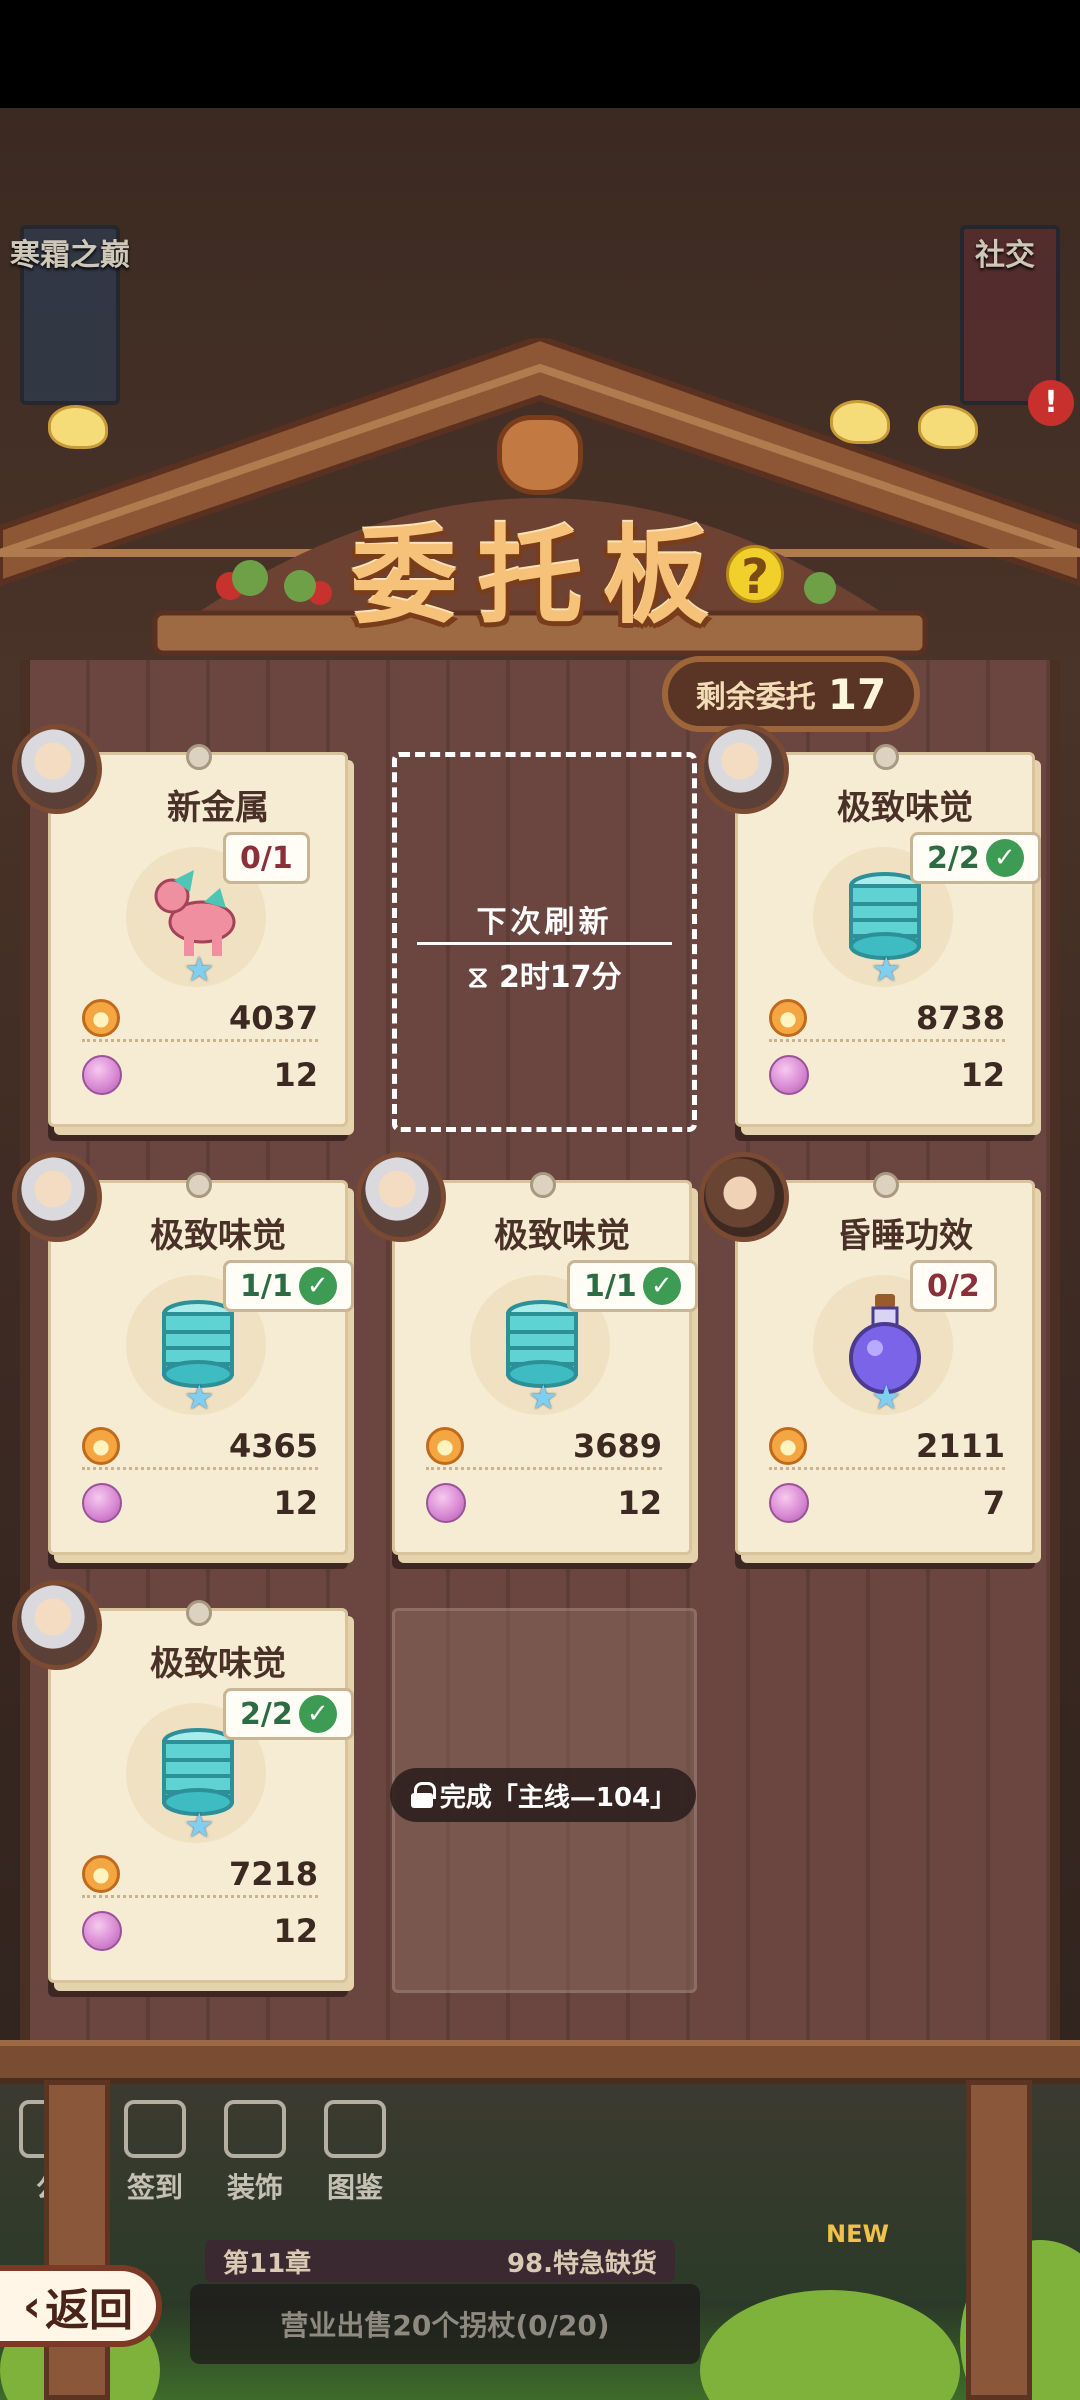 The height and width of the screenshot is (2400, 1080). What do you see at coordinates (218, 808) in the screenshot?
I see `card-title: 新金属` at bounding box center [218, 808].